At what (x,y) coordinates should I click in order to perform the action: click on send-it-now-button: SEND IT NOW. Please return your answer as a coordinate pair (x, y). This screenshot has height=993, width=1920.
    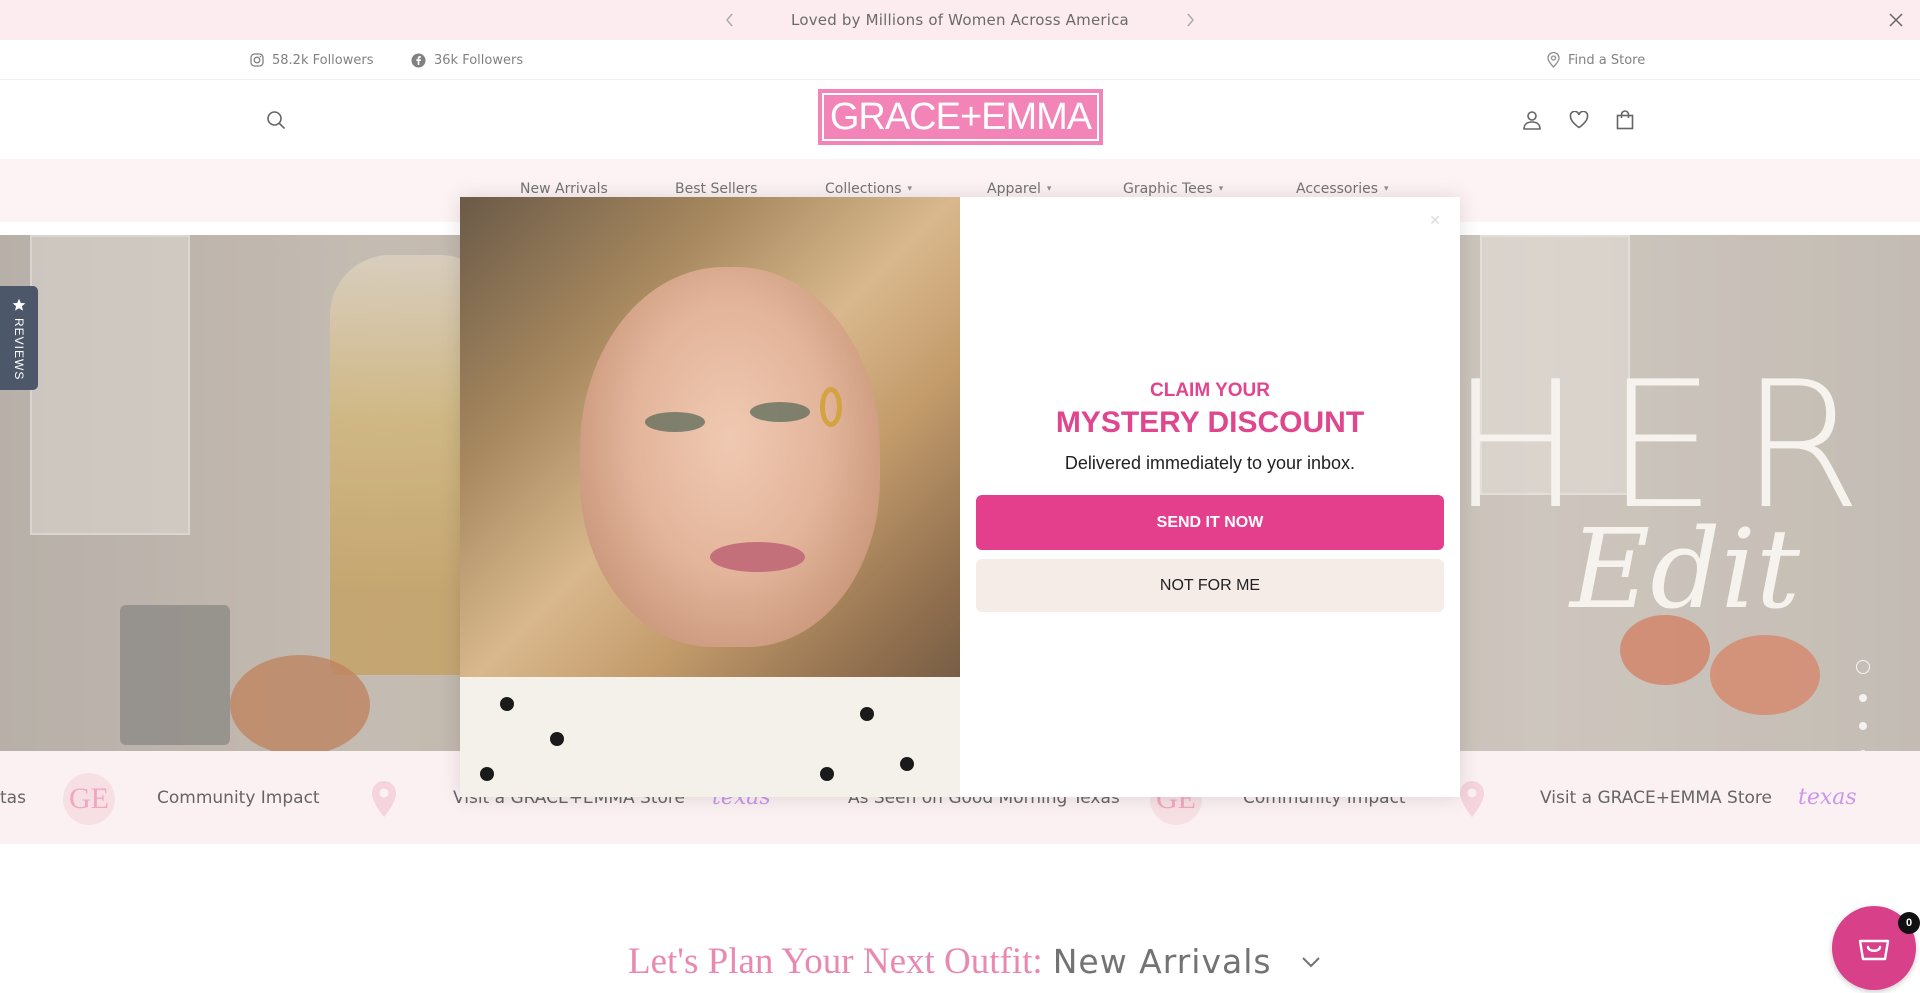
    Looking at the image, I should click on (1210, 522).